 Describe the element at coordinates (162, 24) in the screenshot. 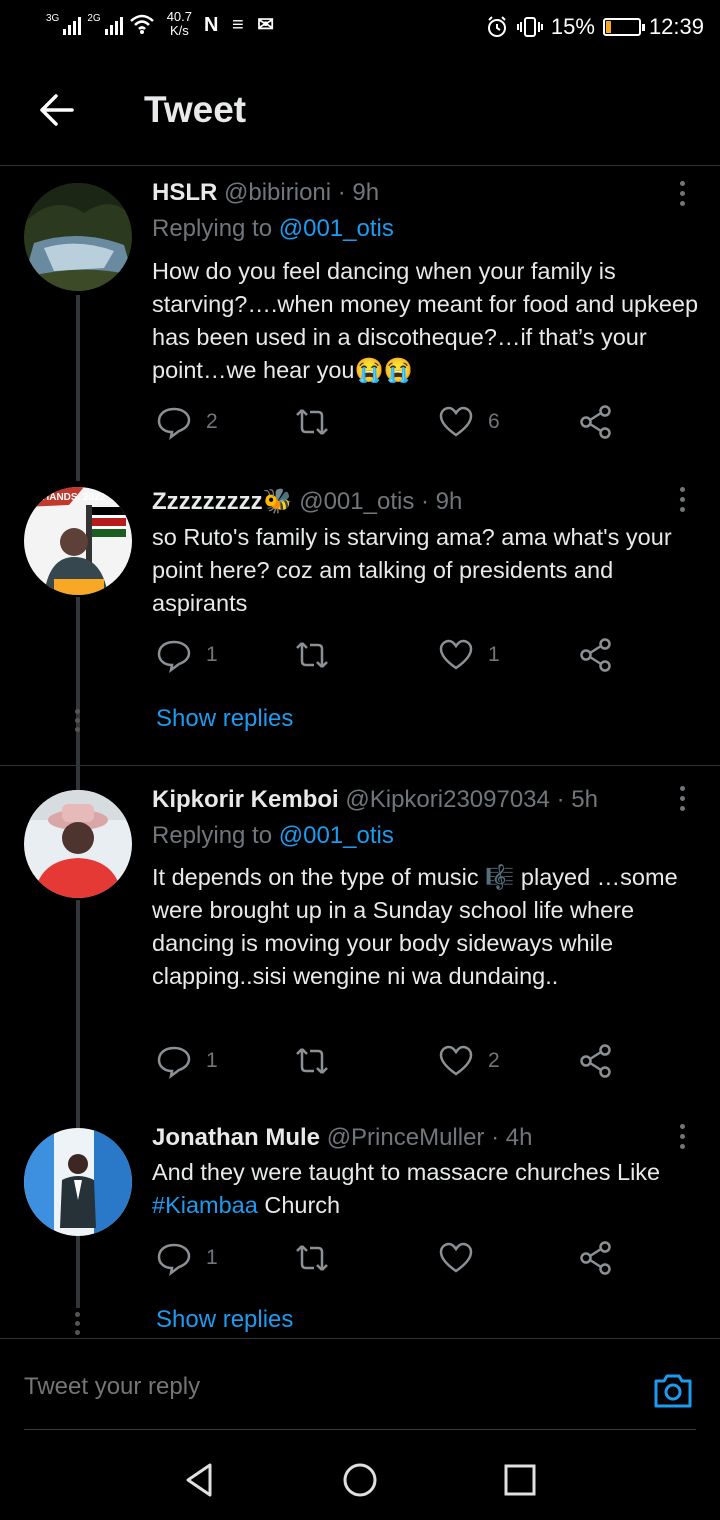

I see `status-left: 3G 2G 40.7 K/s N ≡ ✉` at that location.